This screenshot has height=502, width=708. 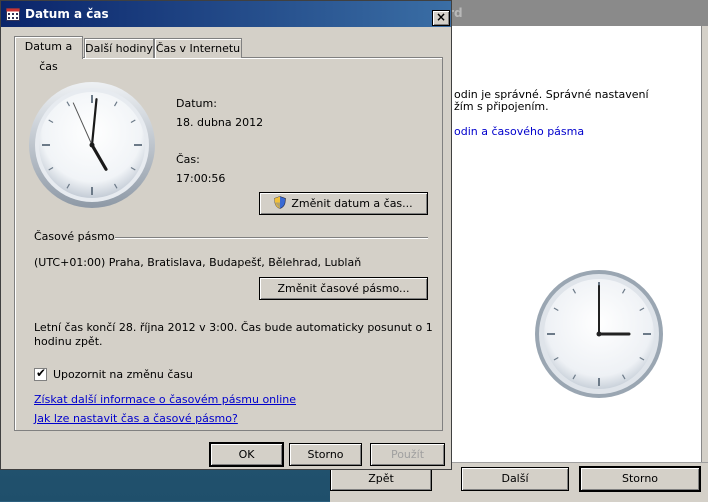 What do you see at coordinates (599, 334) in the screenshot?
I see `background-clock-icon` at bounding box center [599, 334].